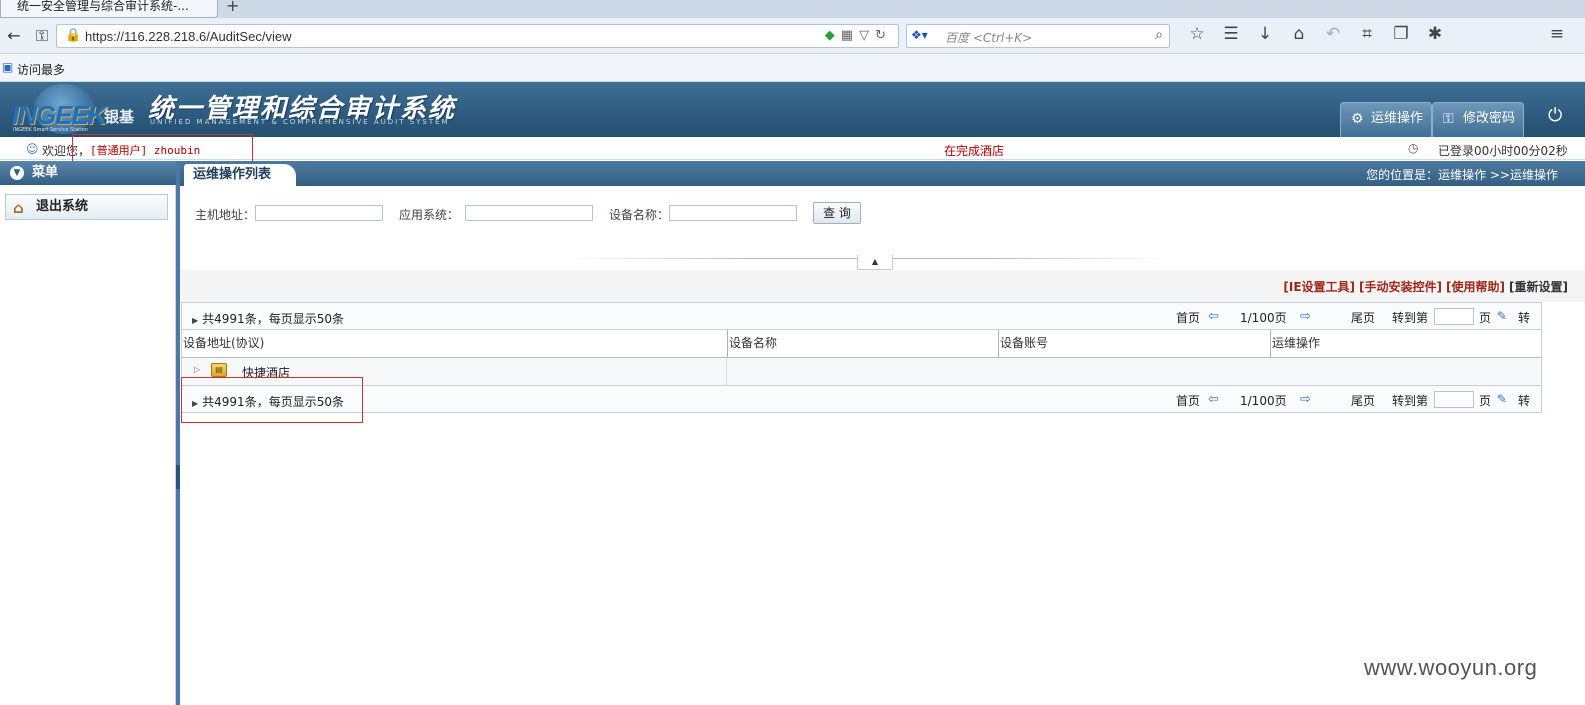  What do you see at coordinates (1475, 287) in the screenshot?
I see `help-link: [使用帮助]` at bounding box center [1475, 287].